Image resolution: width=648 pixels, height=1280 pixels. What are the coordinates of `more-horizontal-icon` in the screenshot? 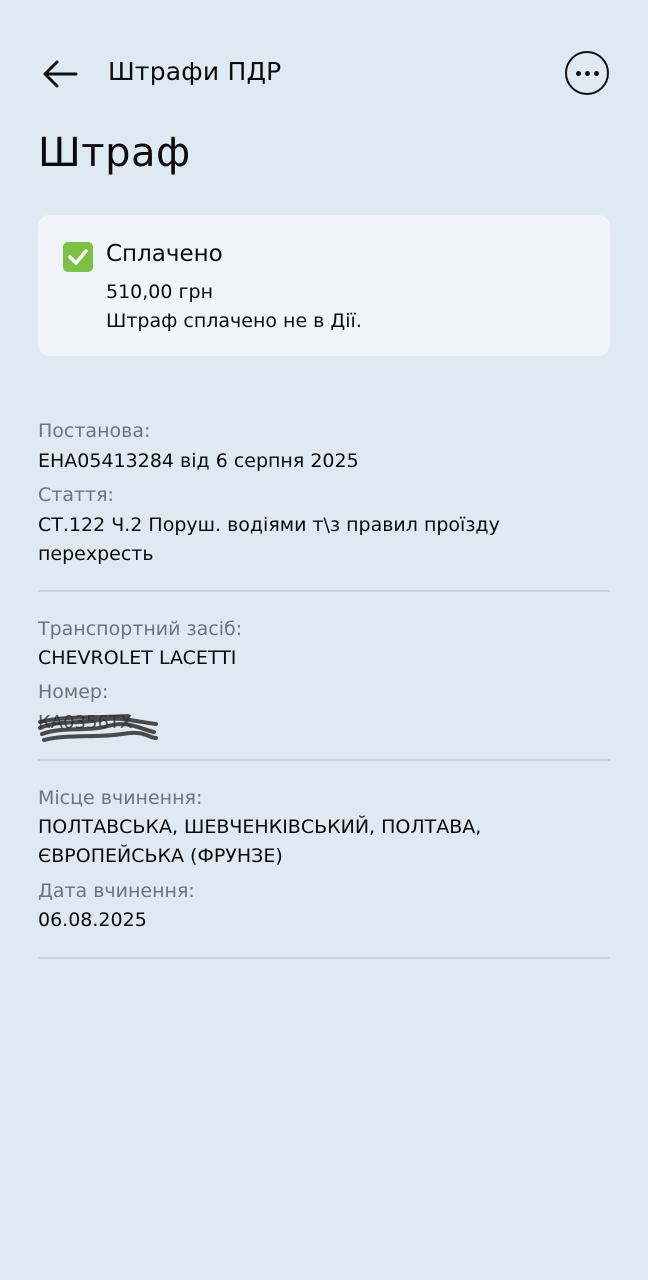 It's located at (578, 73).